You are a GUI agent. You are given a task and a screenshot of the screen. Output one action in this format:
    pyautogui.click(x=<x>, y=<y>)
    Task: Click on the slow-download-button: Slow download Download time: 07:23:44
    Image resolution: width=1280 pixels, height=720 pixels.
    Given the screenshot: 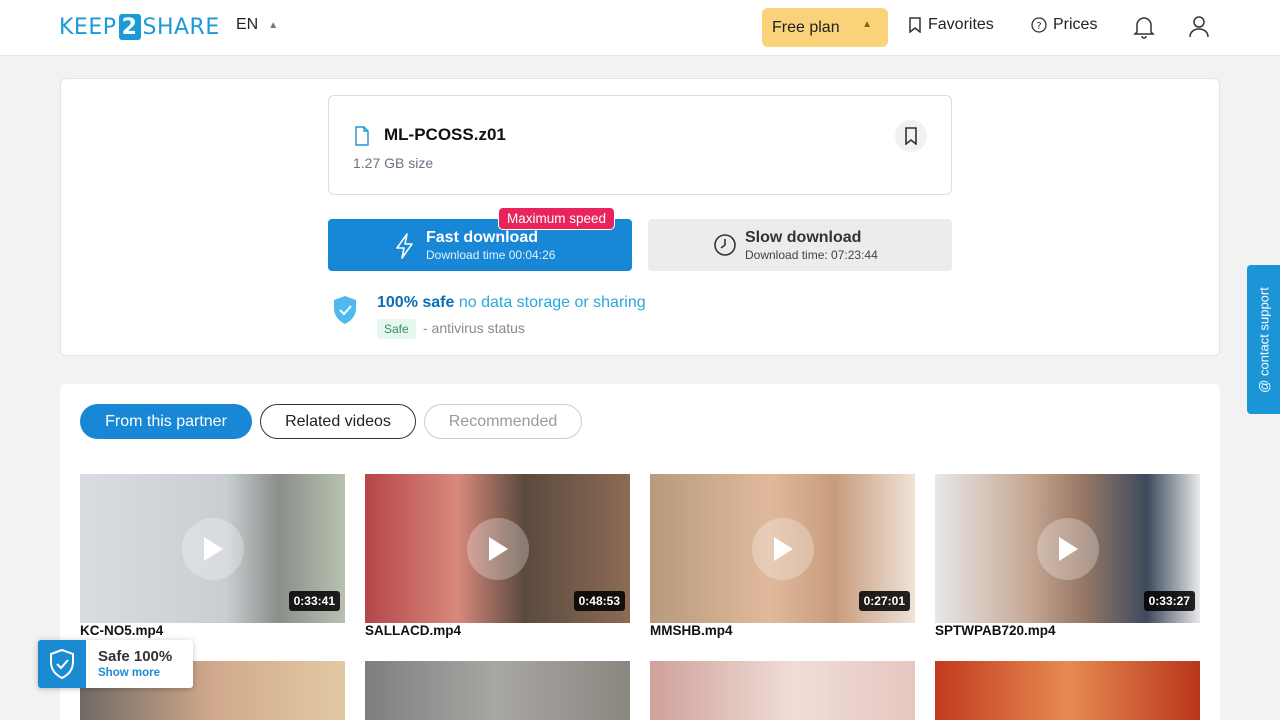 What is the action you would take?
    pyautogui.click(x=800, y=245)
    